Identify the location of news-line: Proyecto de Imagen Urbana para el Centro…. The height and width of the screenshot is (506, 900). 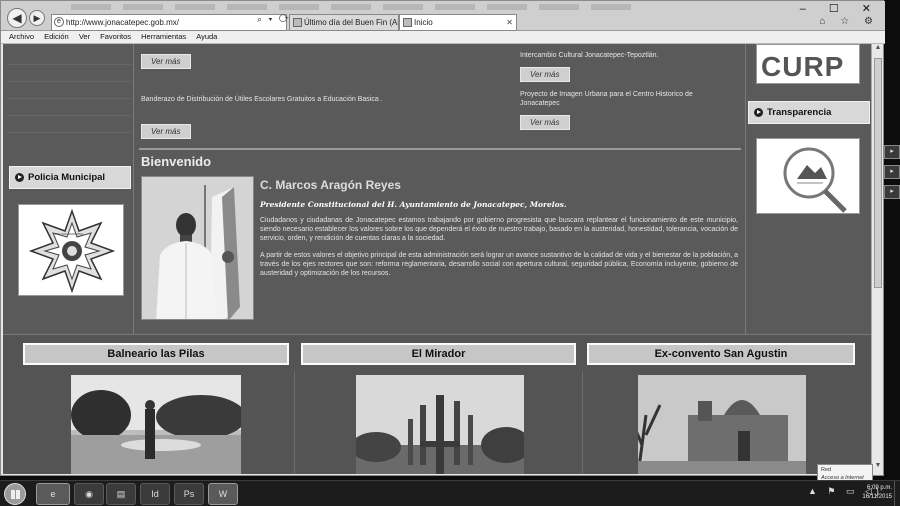
(606, 94).